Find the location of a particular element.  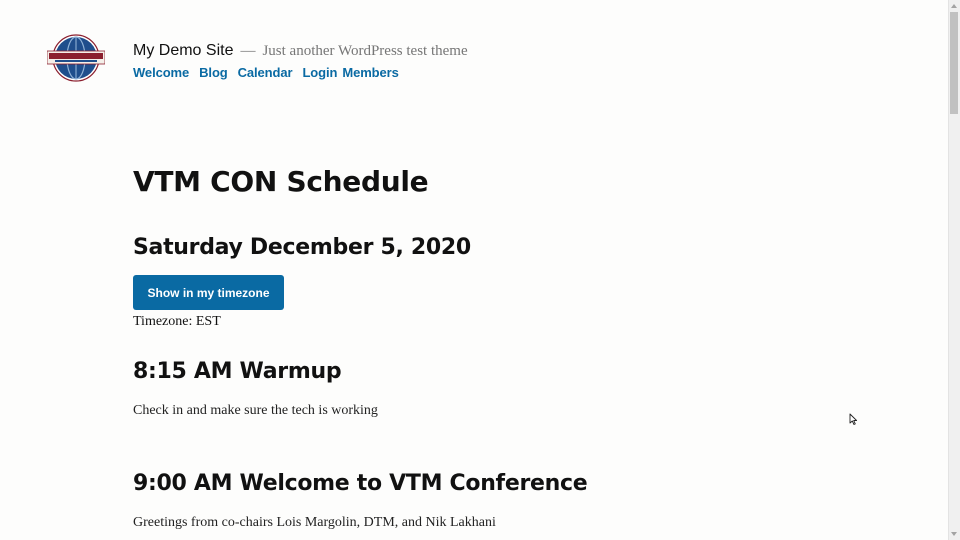

scroll-down-arrow-icon is located at coordinates (954, 534).